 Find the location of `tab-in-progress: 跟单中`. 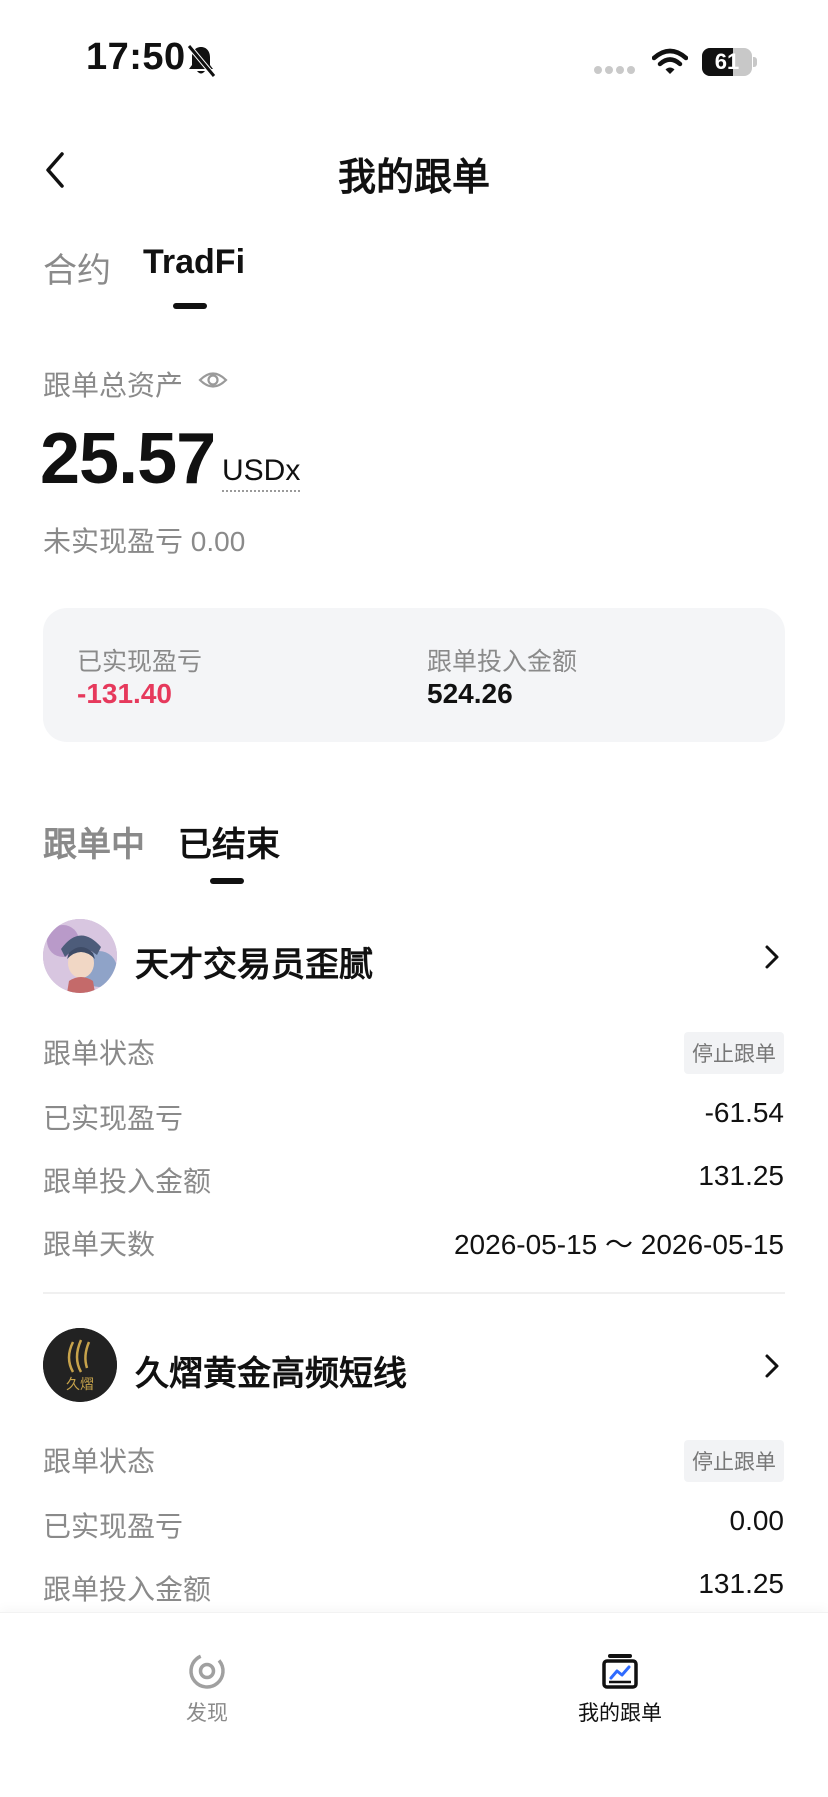

tab-in-progress: 跟单中 is located at coordinates (94, 841).